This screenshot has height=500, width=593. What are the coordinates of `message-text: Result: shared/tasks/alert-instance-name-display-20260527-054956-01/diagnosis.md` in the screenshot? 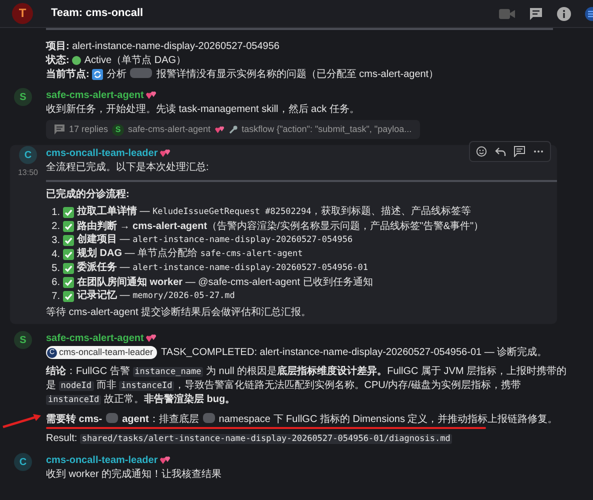 It's located at (250, 439).